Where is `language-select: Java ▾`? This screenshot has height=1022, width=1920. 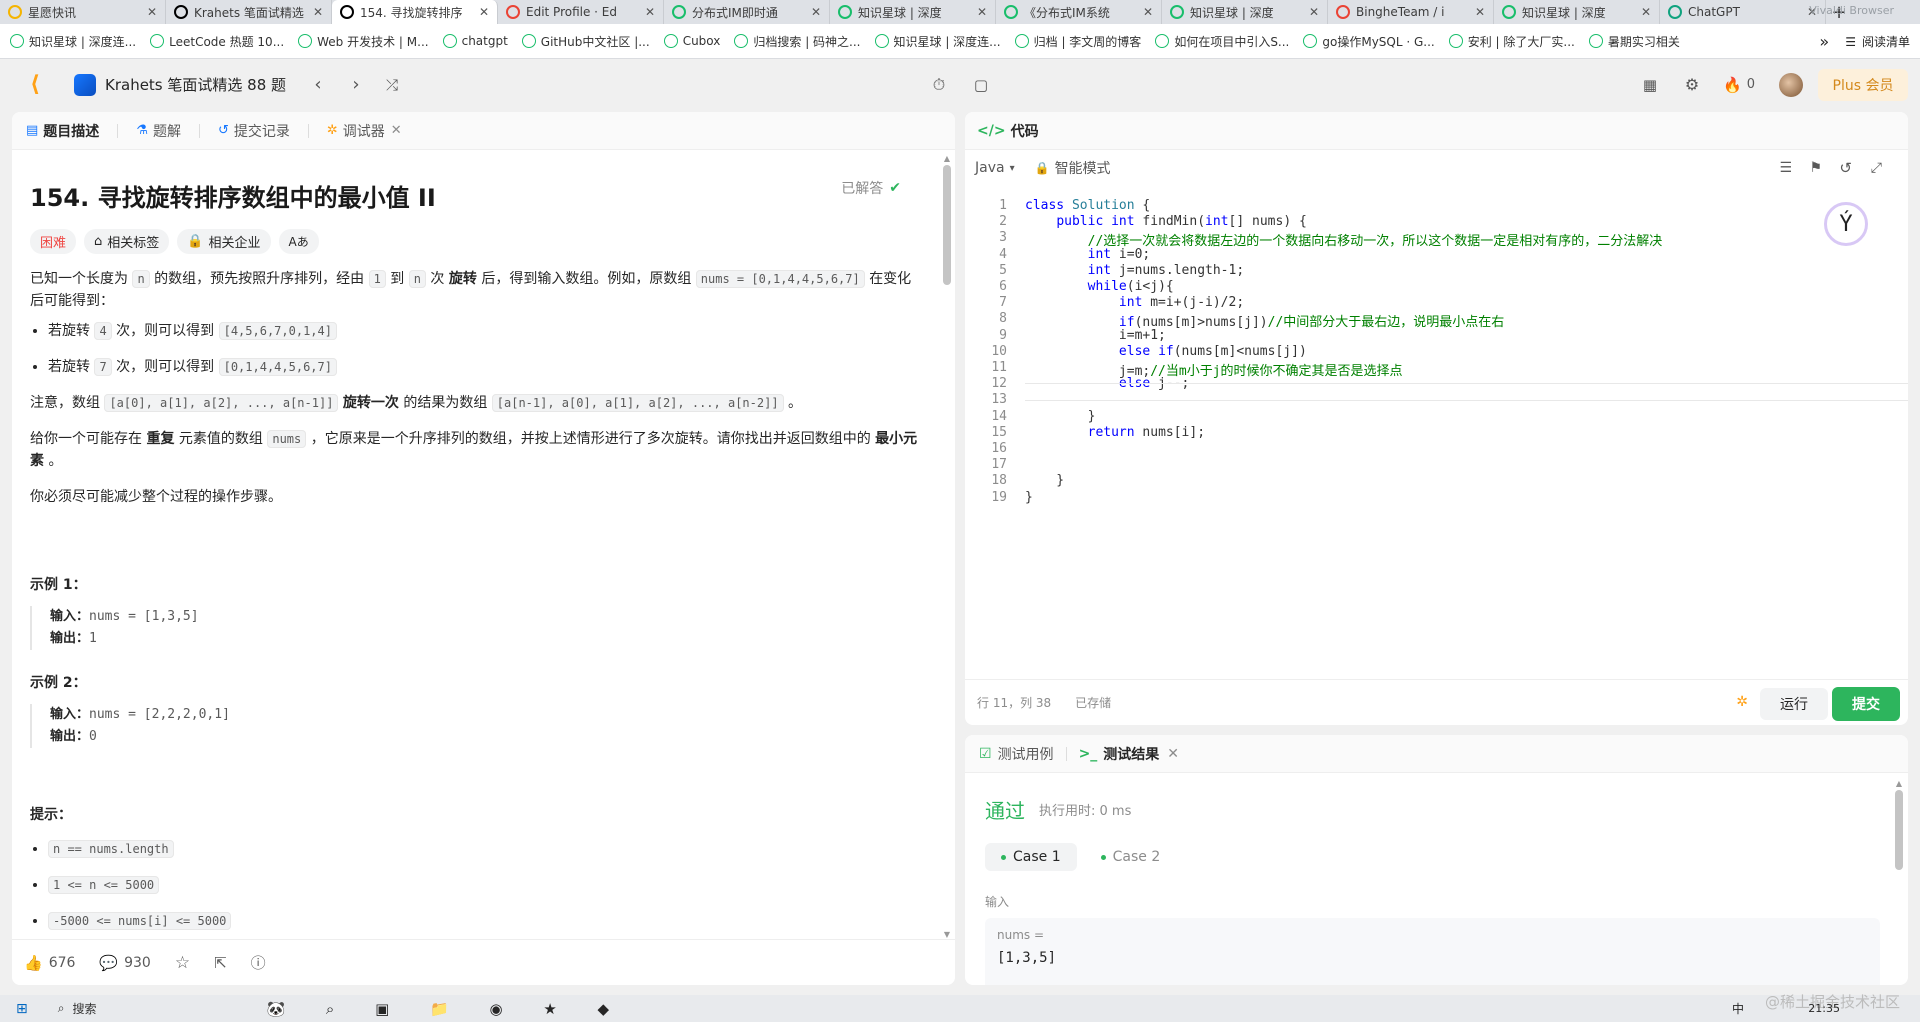
language-select: Java ▾ is located at coordinates (995, 168).